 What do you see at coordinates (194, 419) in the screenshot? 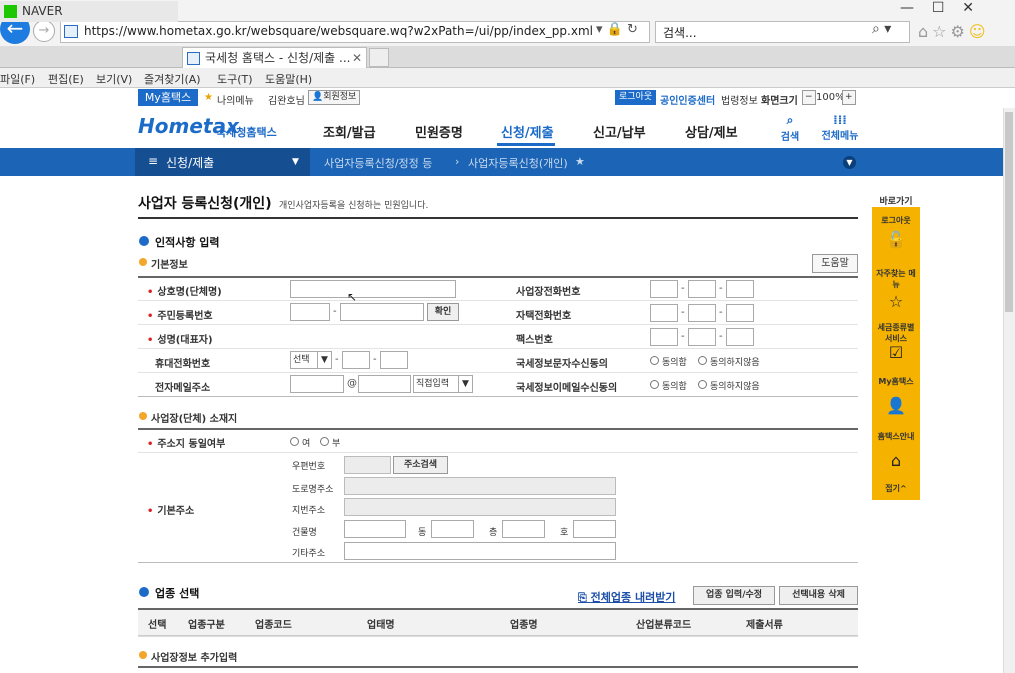
I see `business-location-title: 사업장(단체) 소재지` at bounding box center [194, 419].